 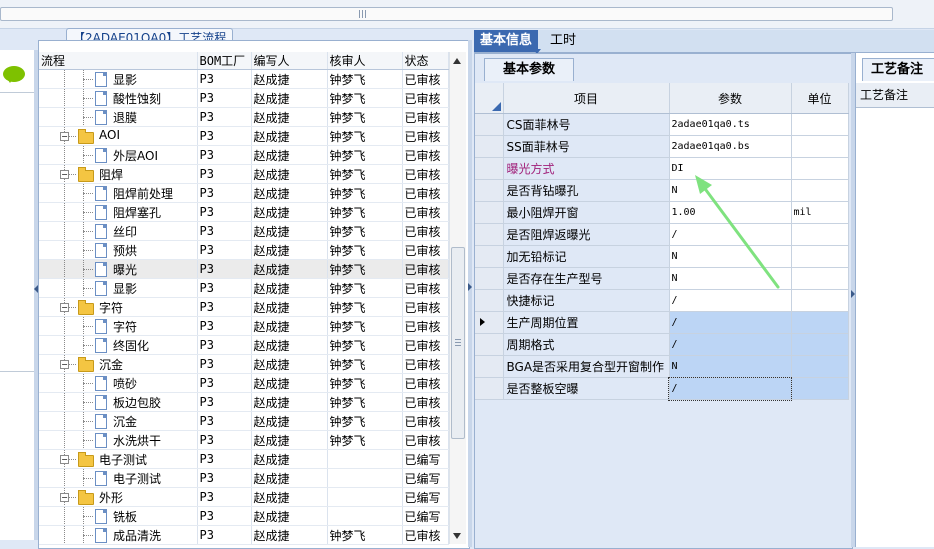 I want to click on table-row: 喷砂 P3 赵成捷 钟梦飞 已审核, so click(x=244, y=383).